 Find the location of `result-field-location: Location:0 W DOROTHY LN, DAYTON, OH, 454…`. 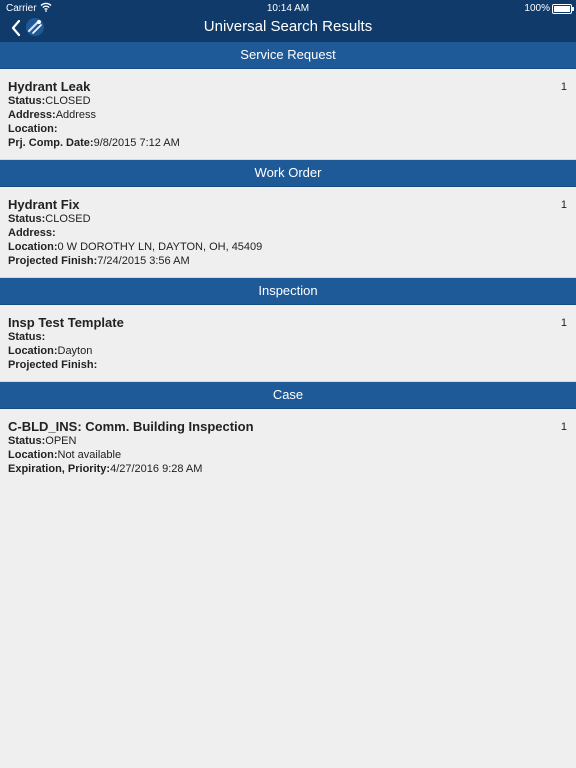

result-field-location: Location:0 W DOROTHY LN, DAYTON, OH, 454… is located at coordinates (135, 247).